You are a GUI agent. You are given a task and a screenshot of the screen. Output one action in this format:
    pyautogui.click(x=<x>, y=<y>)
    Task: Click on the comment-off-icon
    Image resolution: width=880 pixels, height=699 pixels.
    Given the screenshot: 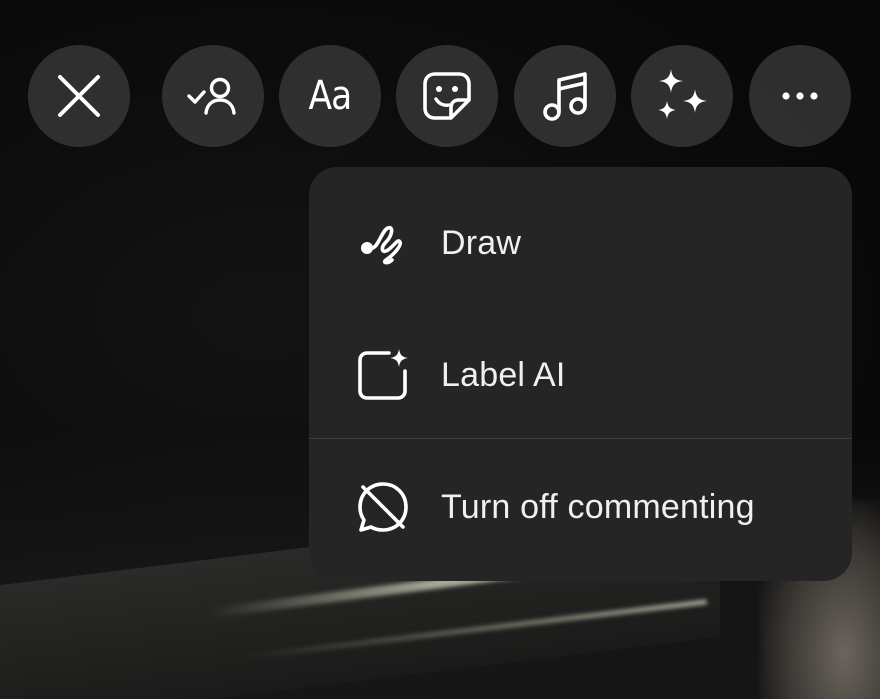 What is the action you would take?
    pyautogui.click(x=383, y=507)
    